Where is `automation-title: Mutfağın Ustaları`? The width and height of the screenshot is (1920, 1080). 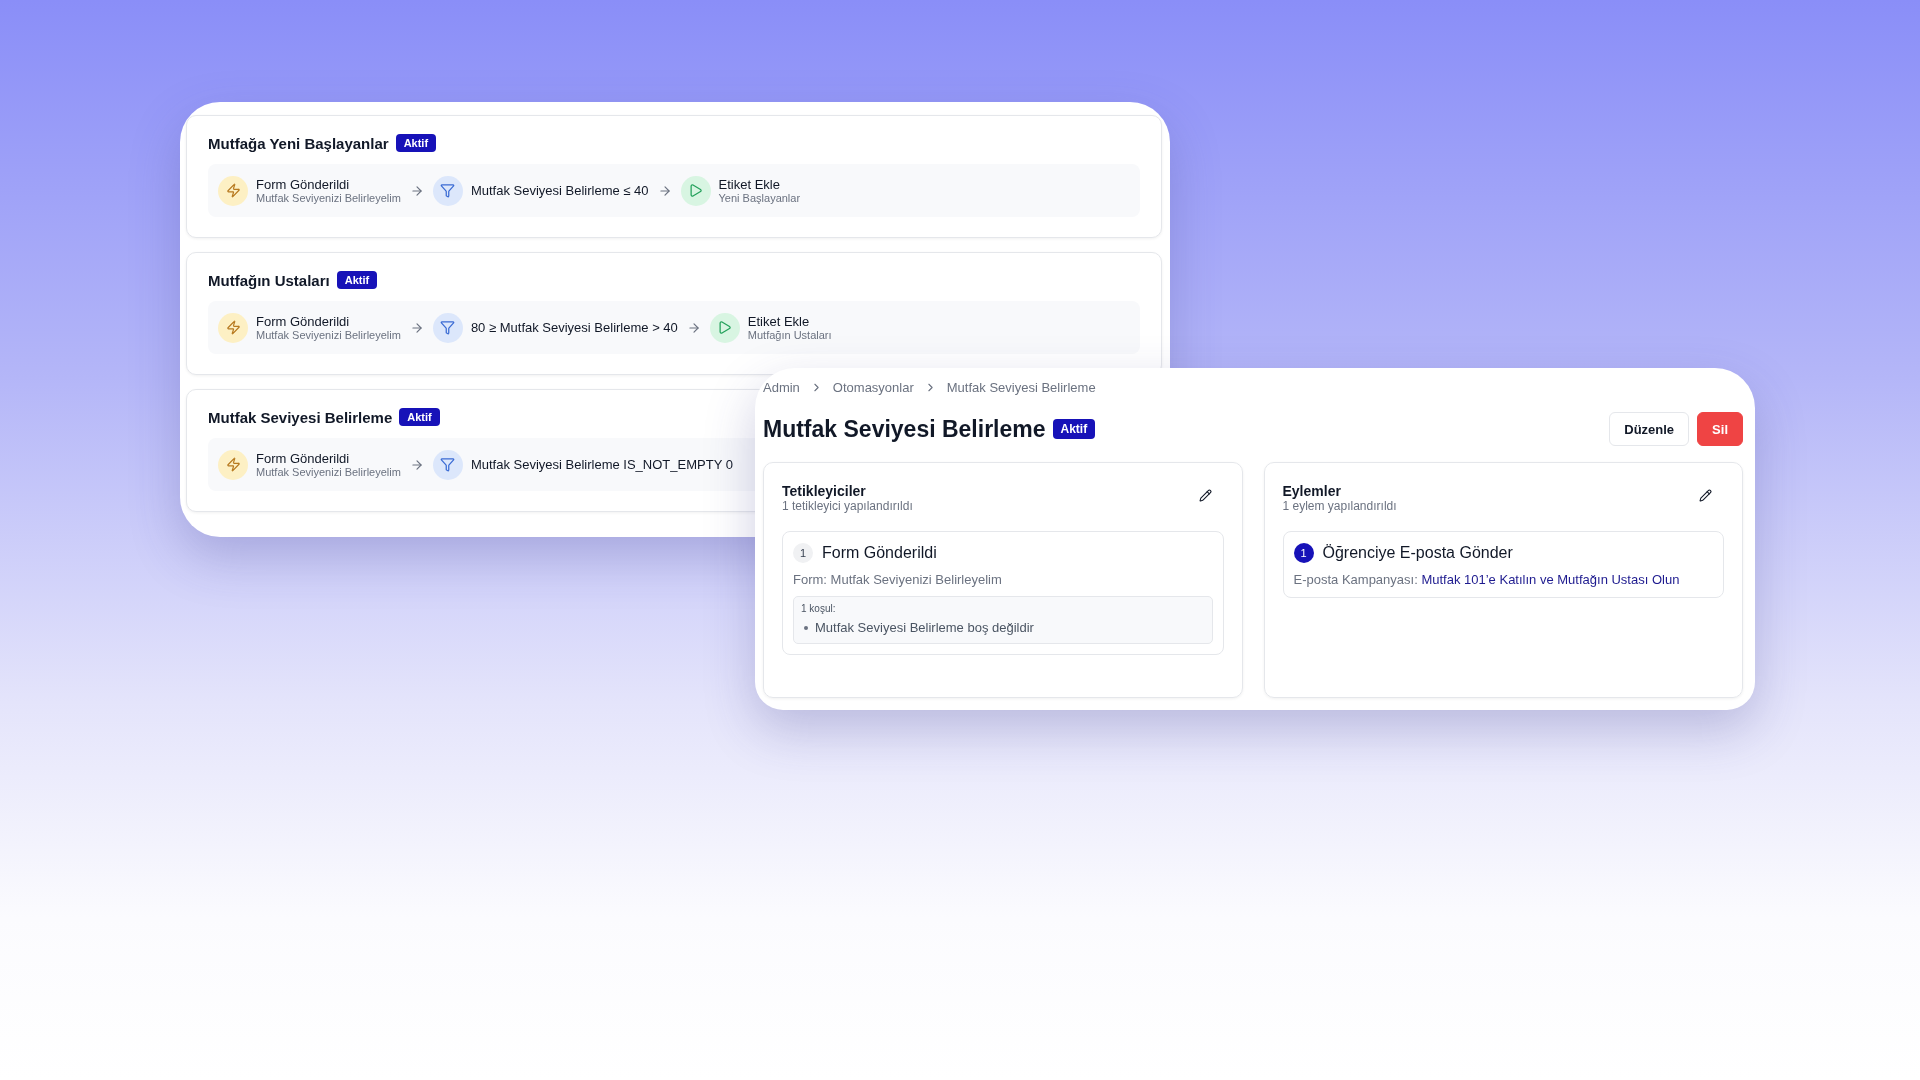
automation-title: Mutfağın Ustaları is located at coordinates (269, 280).